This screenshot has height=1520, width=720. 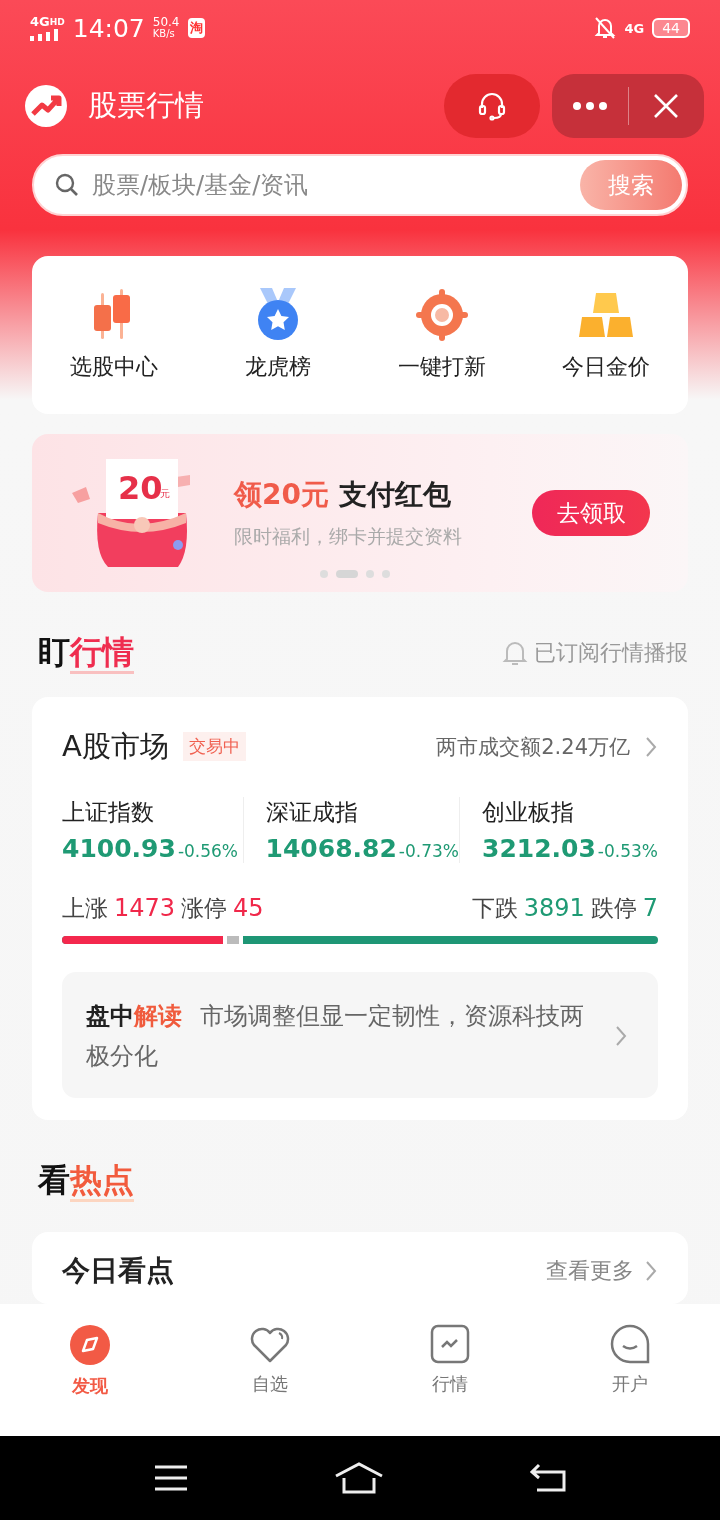 What do you see at coordinates (115, 746) in the screenshot?
I see `market-title: A股市场` at bounding box center [115, 746].